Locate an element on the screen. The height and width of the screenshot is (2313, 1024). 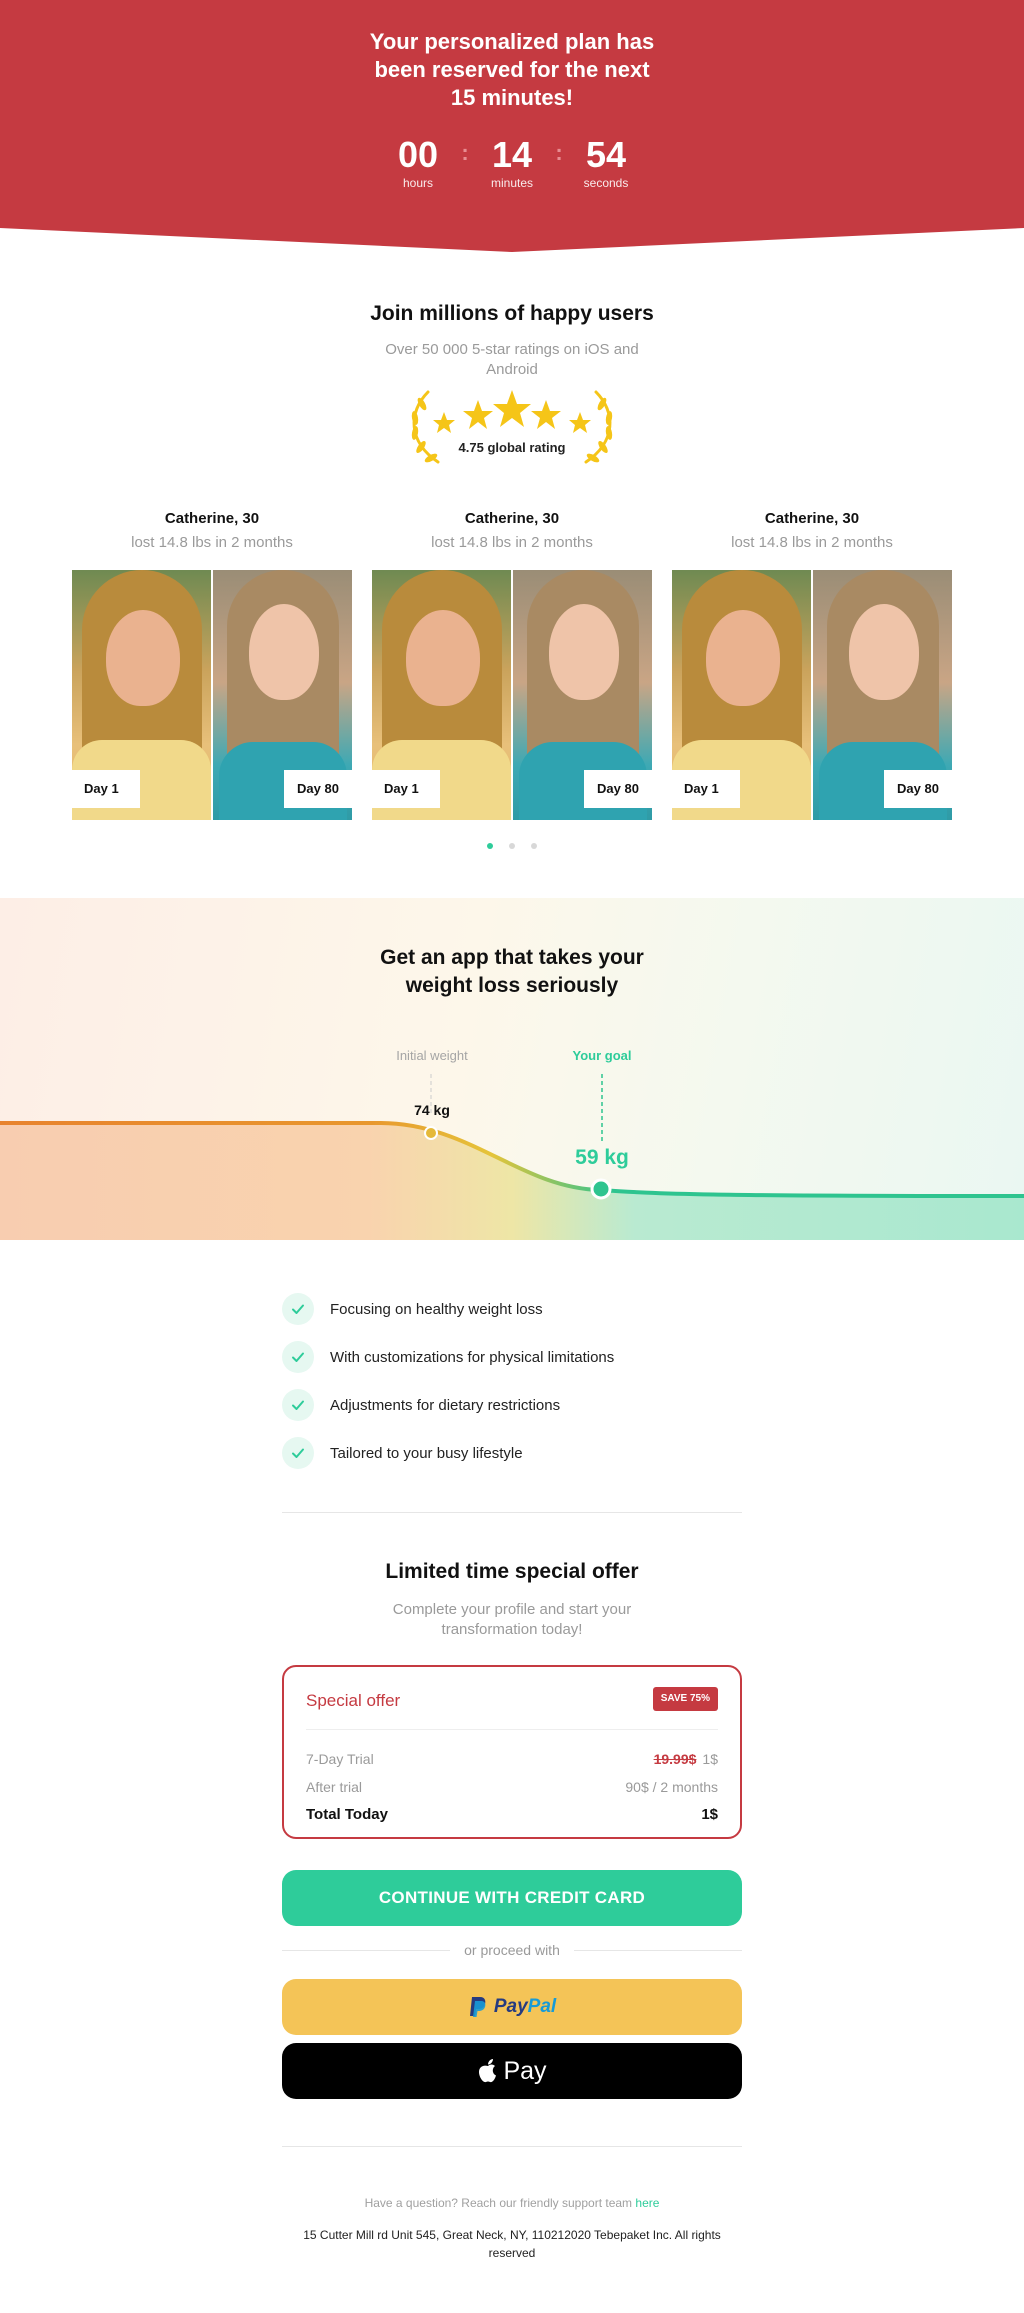
feature-text: Focusing on healthy weight loss is located at coordinates (436, 1309).